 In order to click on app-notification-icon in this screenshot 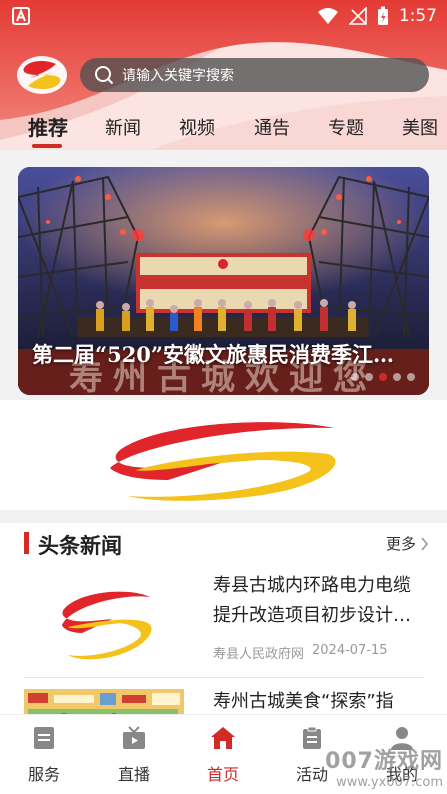, I will do `click(21, 16)`.